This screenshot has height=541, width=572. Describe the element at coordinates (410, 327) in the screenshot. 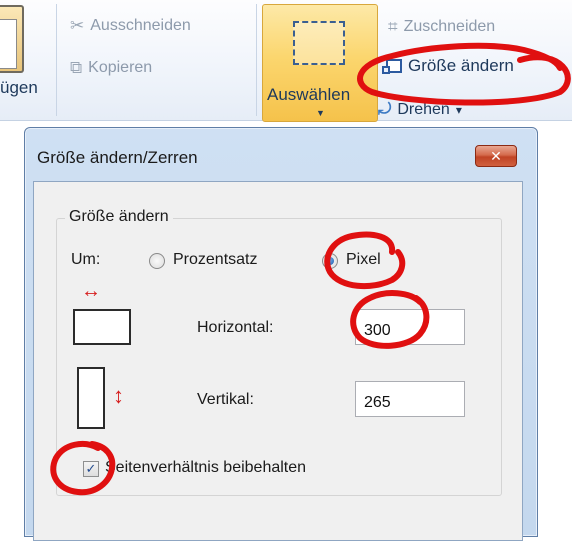

I see `horizontal-input` at that location.